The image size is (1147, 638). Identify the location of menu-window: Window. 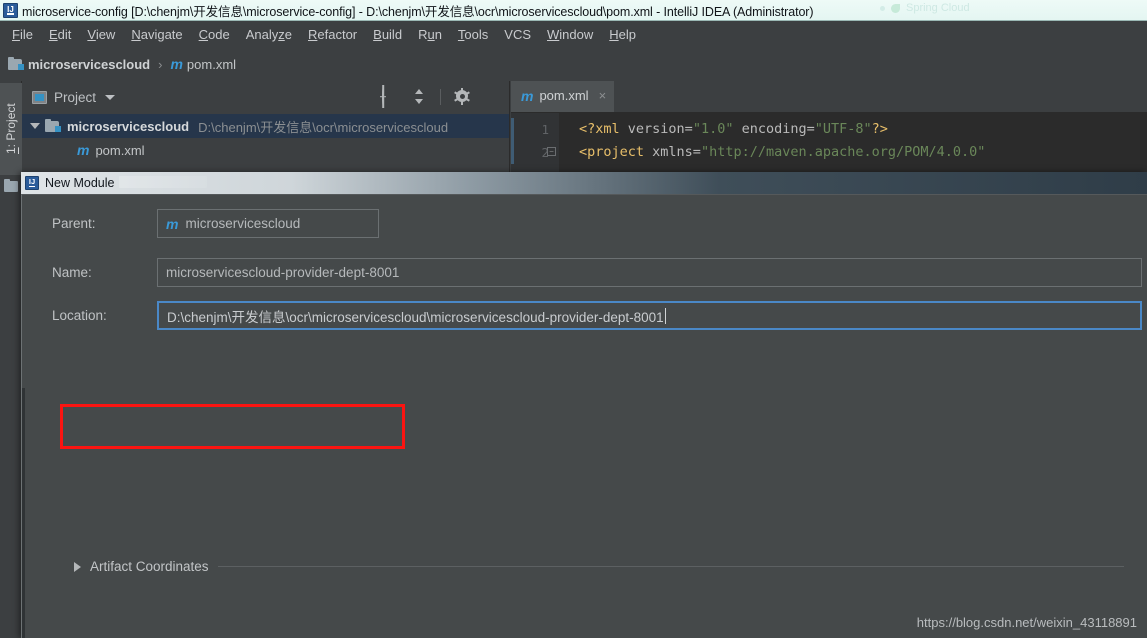
(570, 34).